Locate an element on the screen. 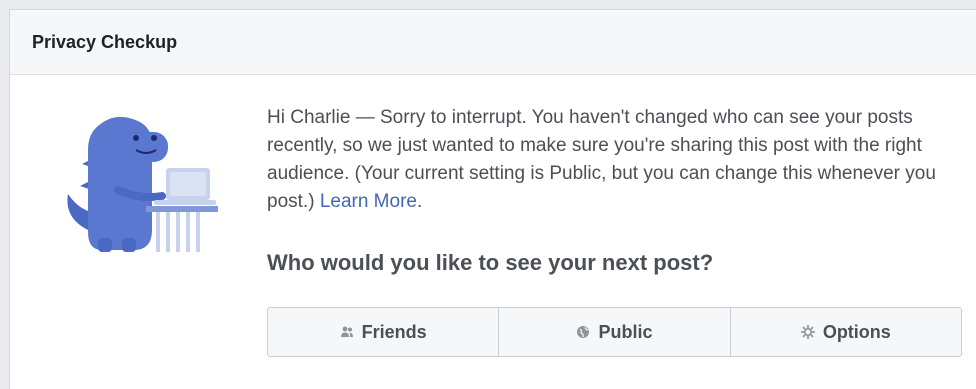 Image resolution: width=976 pixels, height=389 pixels. options-button-label: Options is located at coordinates (856, 331).